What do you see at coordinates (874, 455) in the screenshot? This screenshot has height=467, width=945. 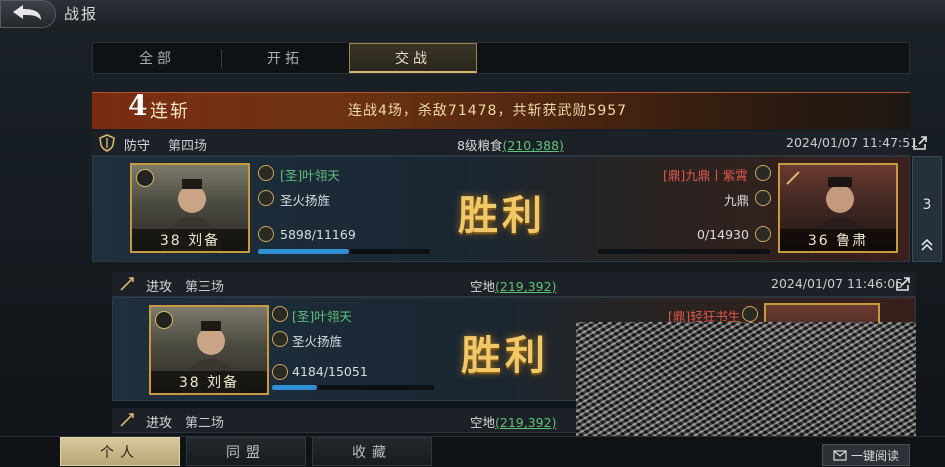 I see `read-all-label: 一键阅读` at bounding box center [874, 455].